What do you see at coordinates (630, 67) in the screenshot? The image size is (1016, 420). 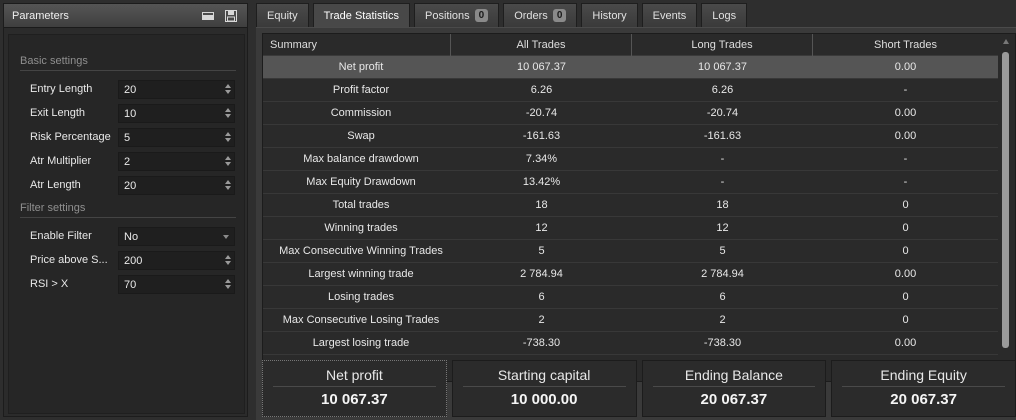 I see `table-row: Net profit 10 067.37 10 067.37 0.00` at bounding box center [630, 67].